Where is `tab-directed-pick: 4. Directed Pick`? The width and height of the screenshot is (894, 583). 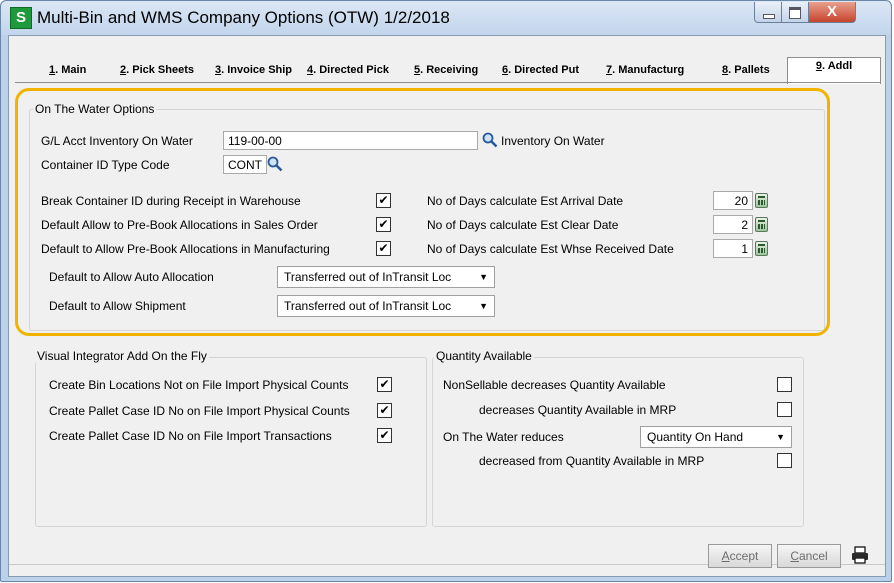
tab-directed-pick: 4. Directed Pick is located at coordinates (348, 70).